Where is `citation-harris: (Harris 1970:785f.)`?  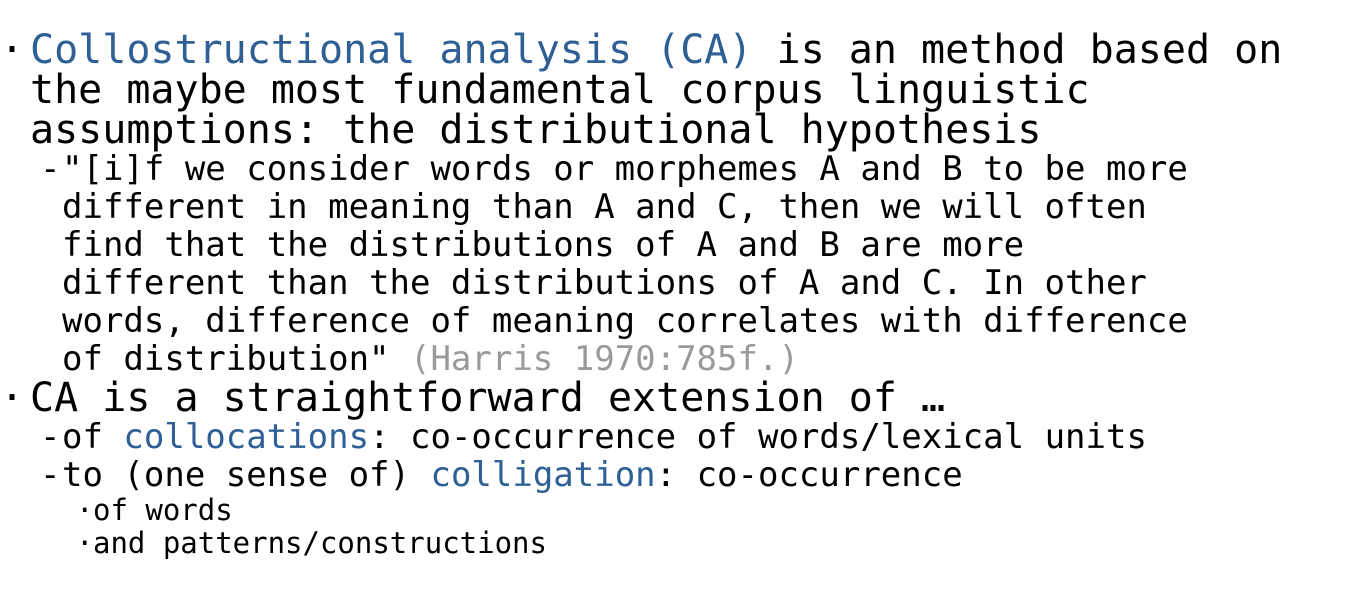 citation-harris: (Harris 1970:785f.) is located at coordinates (594, 359).